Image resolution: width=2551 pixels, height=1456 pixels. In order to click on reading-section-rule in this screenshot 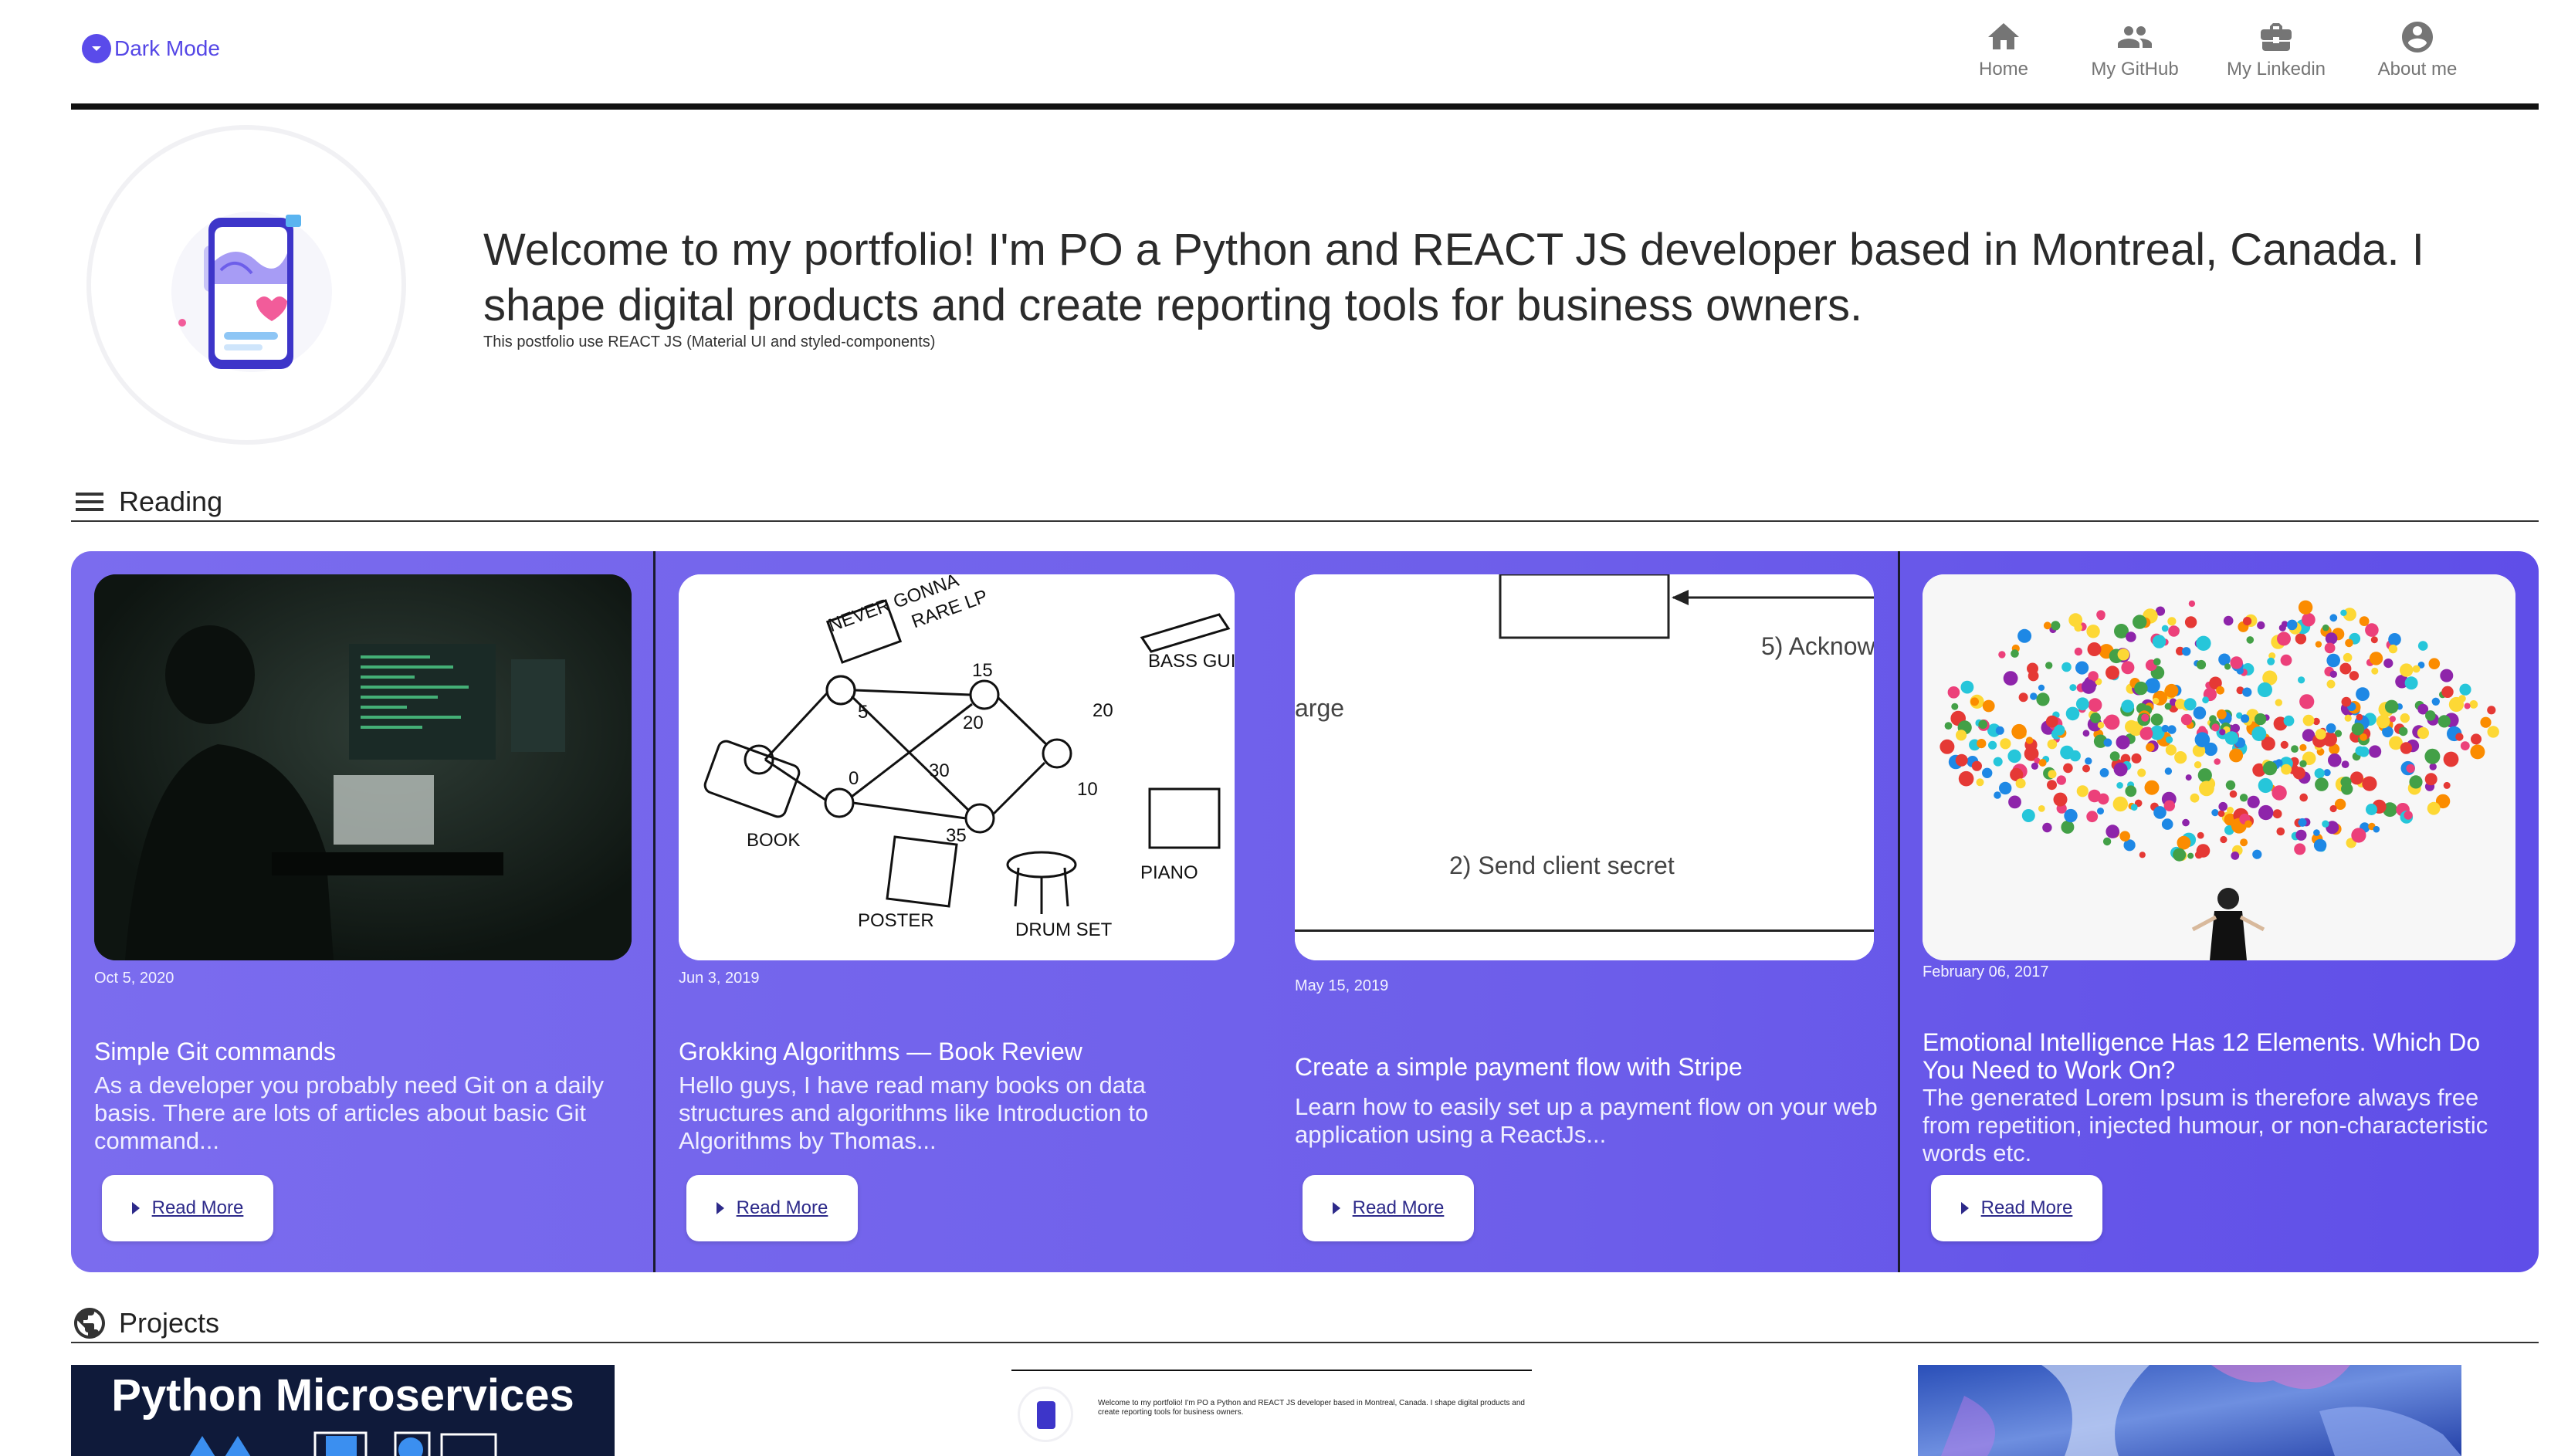, I will do `click(1305, 521)`.